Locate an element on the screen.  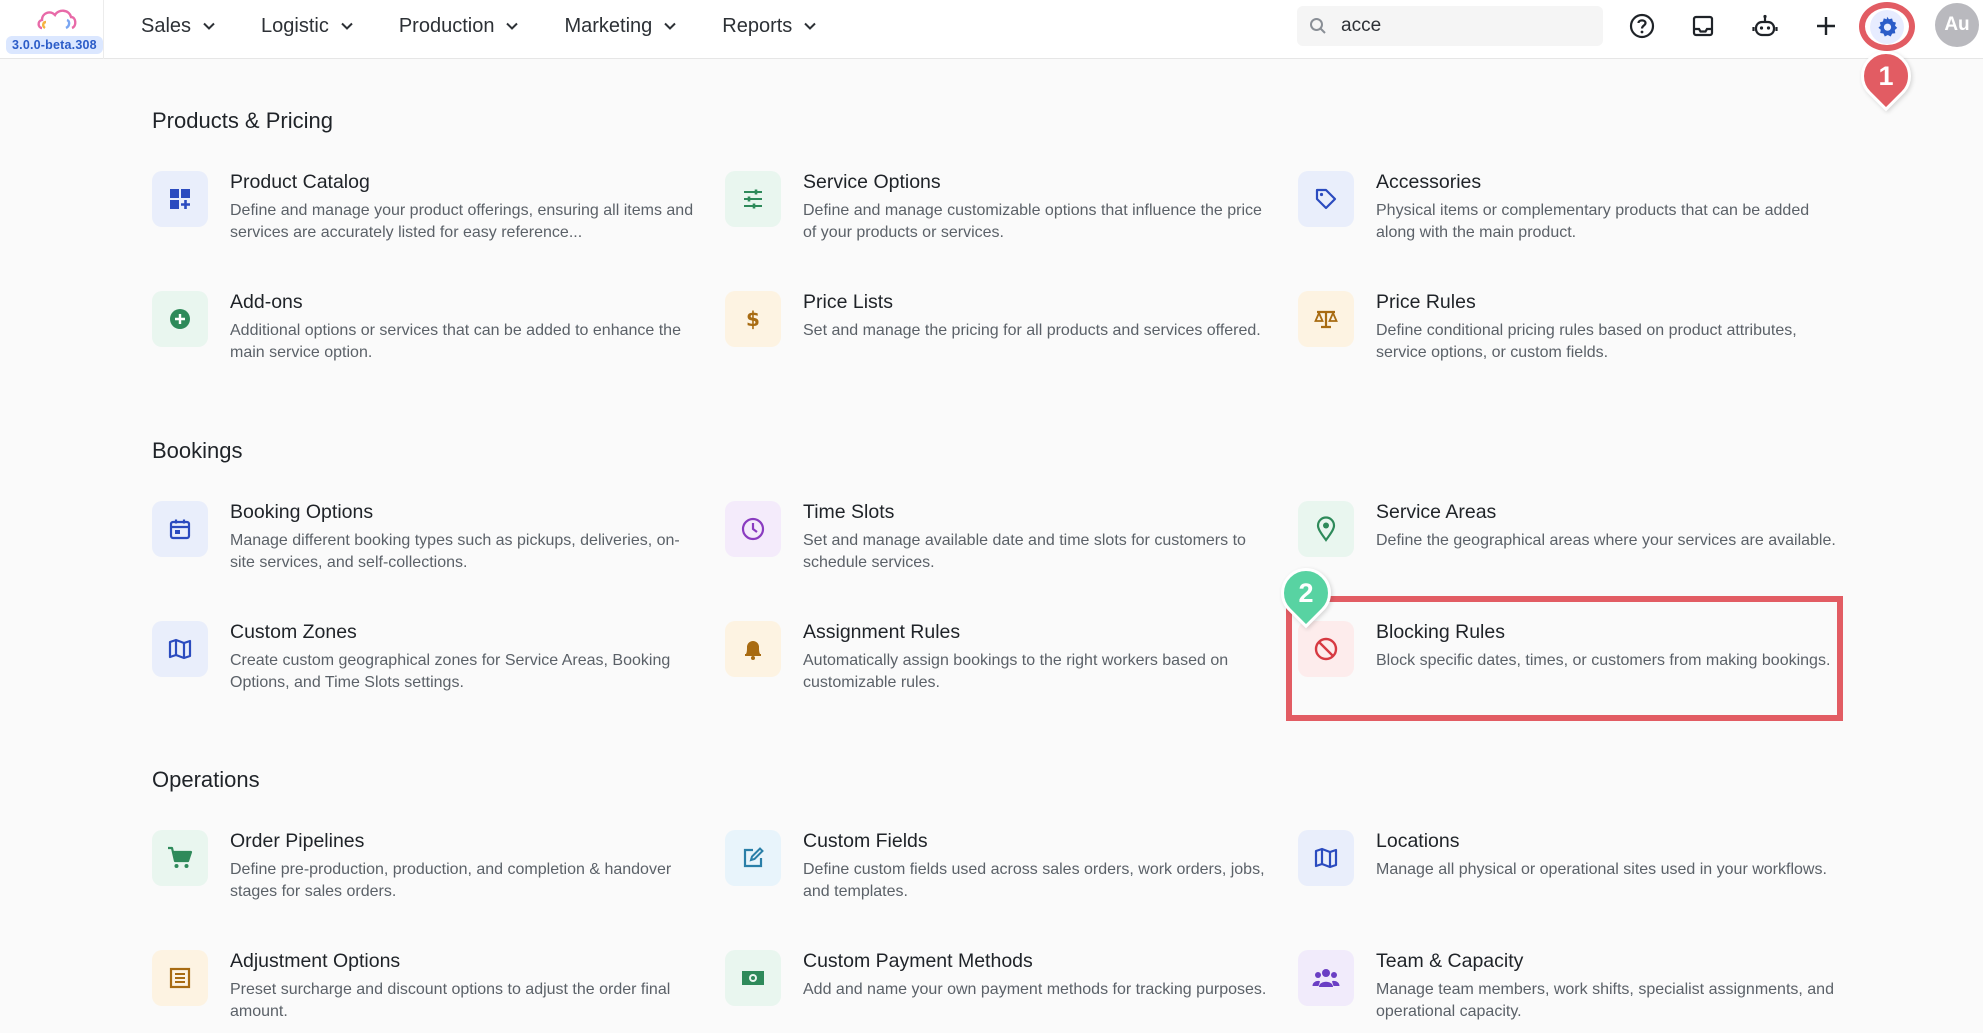
card-title: Service Areas is located at coordinates (1436, 512).